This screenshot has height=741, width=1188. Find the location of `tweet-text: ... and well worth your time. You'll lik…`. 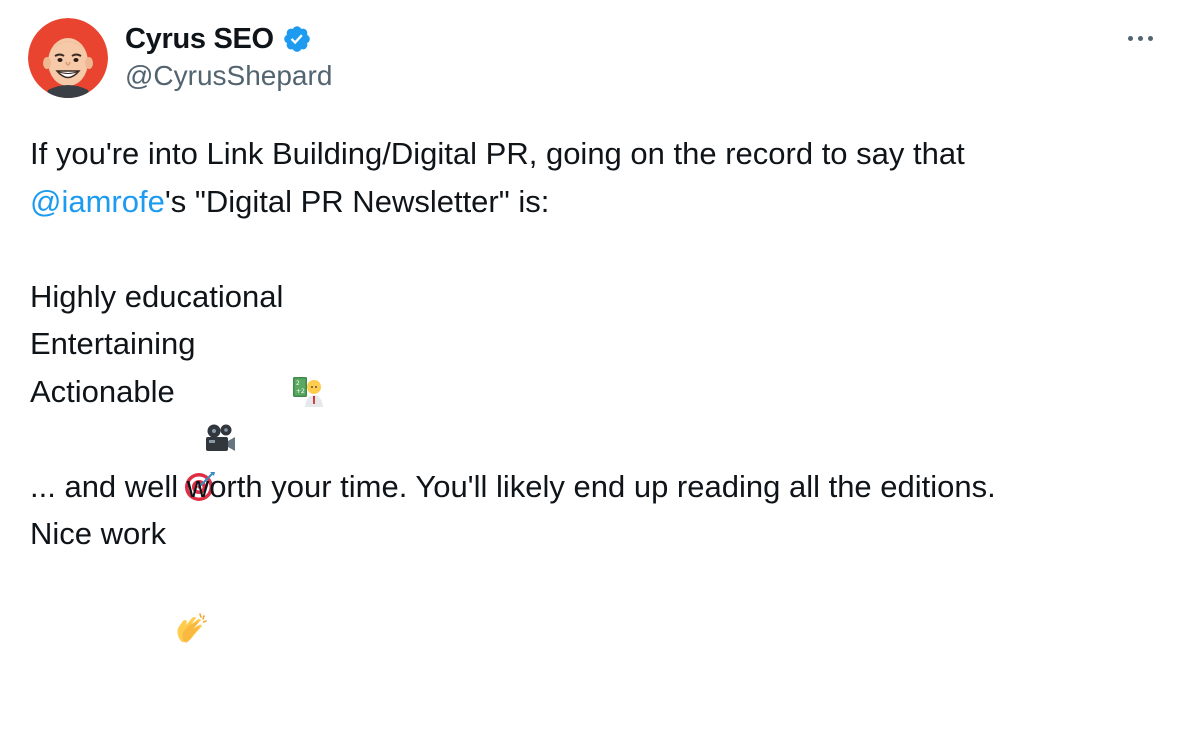

tweet-text: ... and well worth your time. You'll lik… is located at coordinates (513, 486).